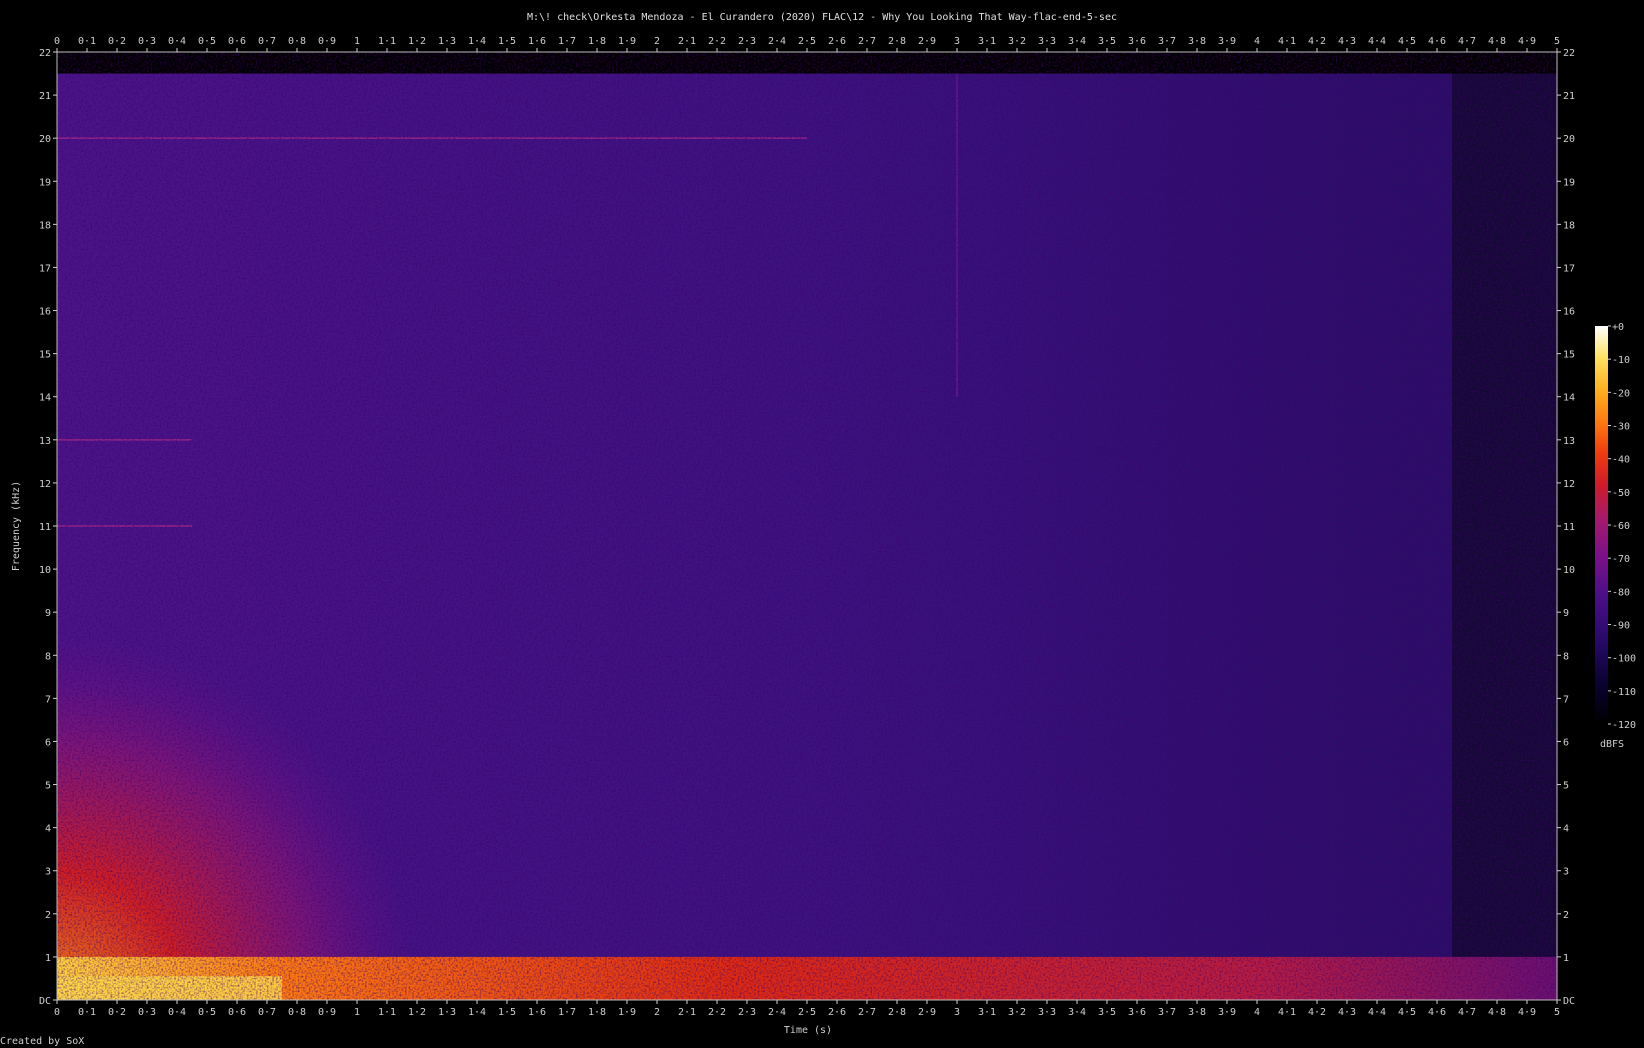 The height and width of the screenshot is (1048, 1644). I want to click on y-tick-label: 3, so click(1566, 872).